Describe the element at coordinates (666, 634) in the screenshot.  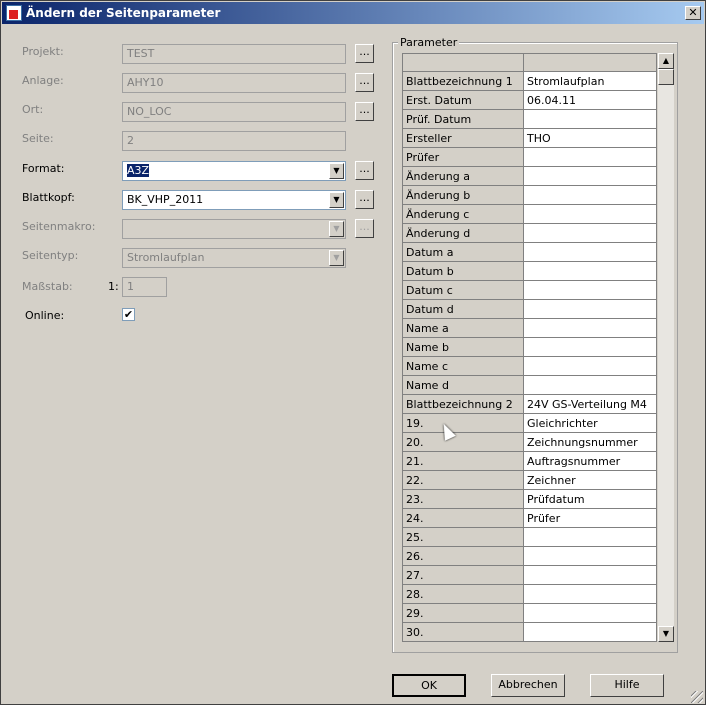
I see `scroll-down-arrow-icon: ▼` at that location.